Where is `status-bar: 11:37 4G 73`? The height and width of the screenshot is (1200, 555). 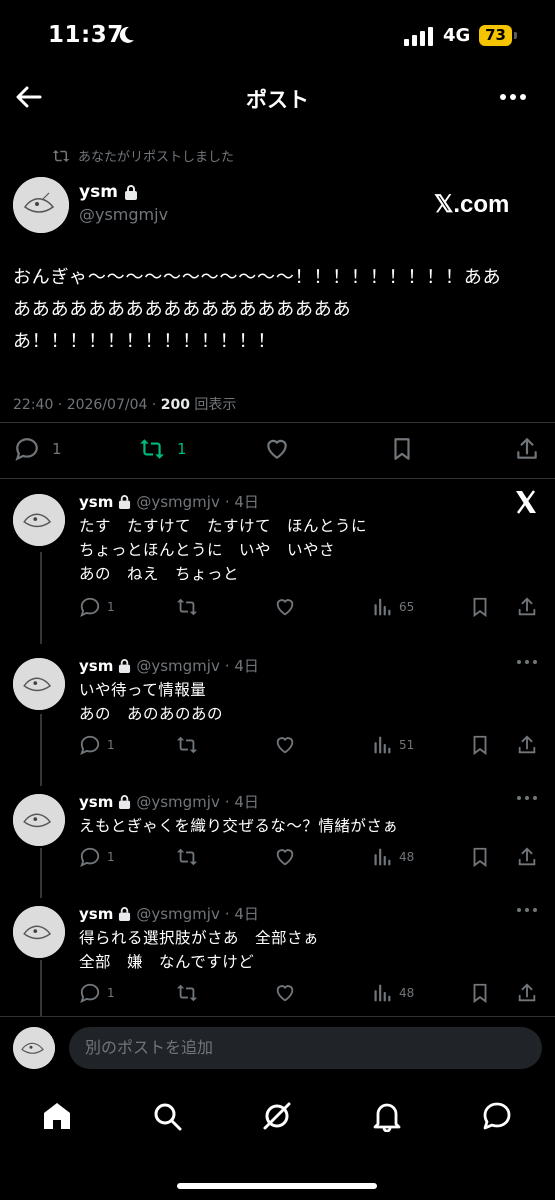
status-bar: 11:37 4G 73 is located at coordinates (277, 36).